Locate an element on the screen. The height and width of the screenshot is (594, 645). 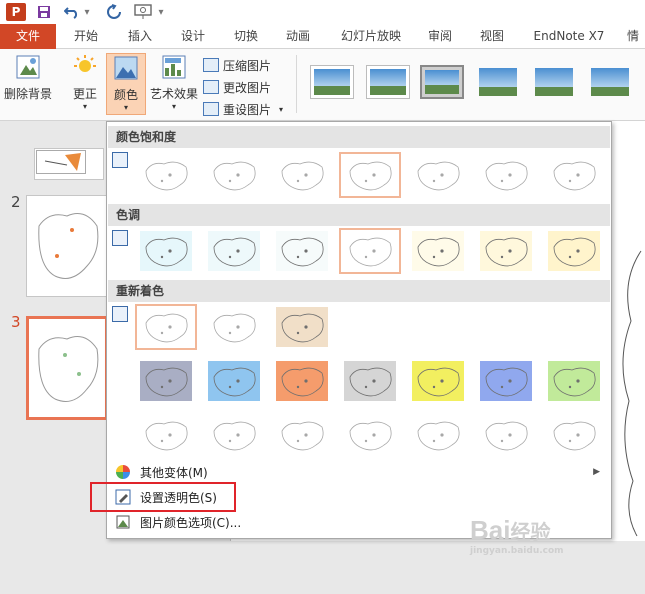
reset-picture-label: 重设图片 is located at coordinates (247, 109).